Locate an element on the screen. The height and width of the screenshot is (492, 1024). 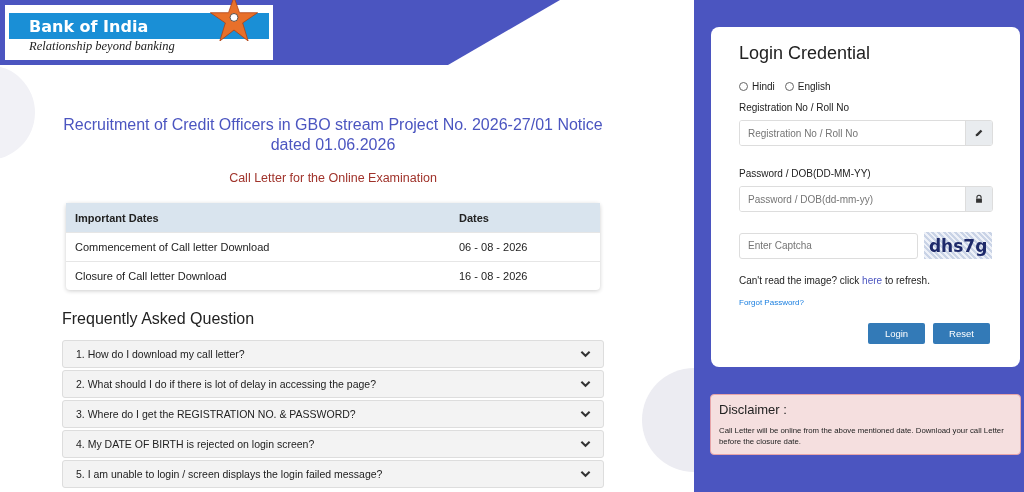
logo-tagline: Relationship beyond banking is located at coordinates (102, 46).